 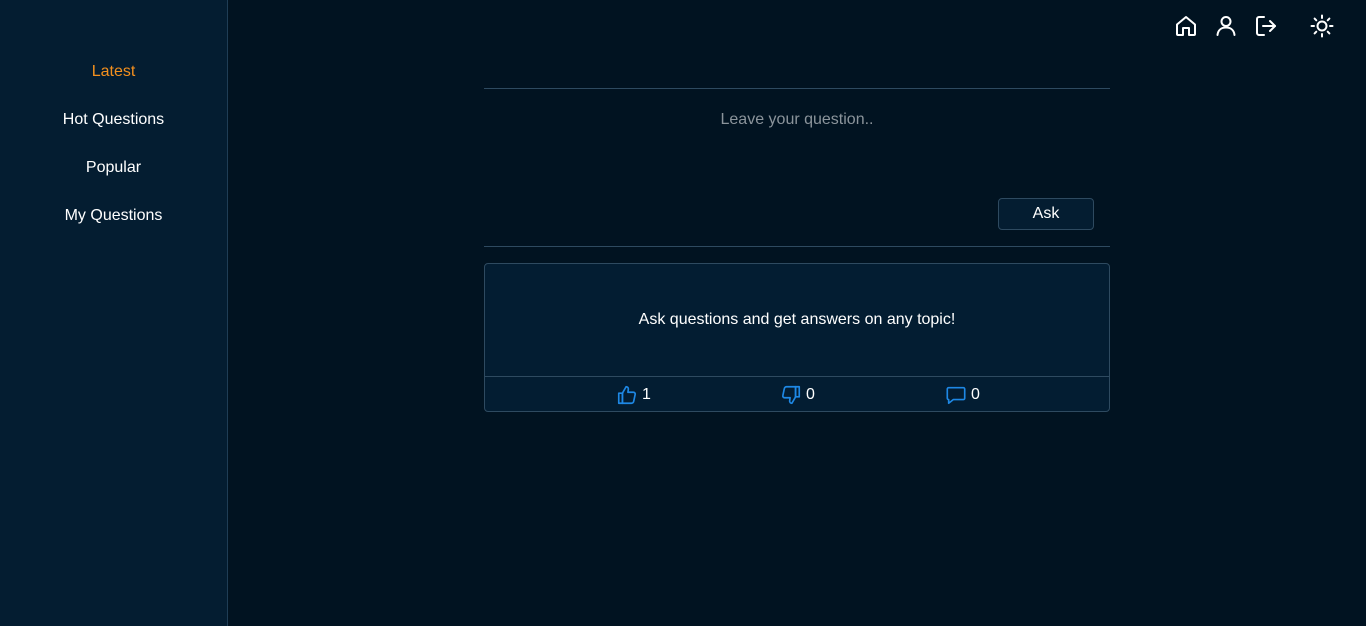 What do you see at coordinates (113, 168) in the screenshot?
I see `sidebar-item-popular: Popular` at bounding box center [113, 168].